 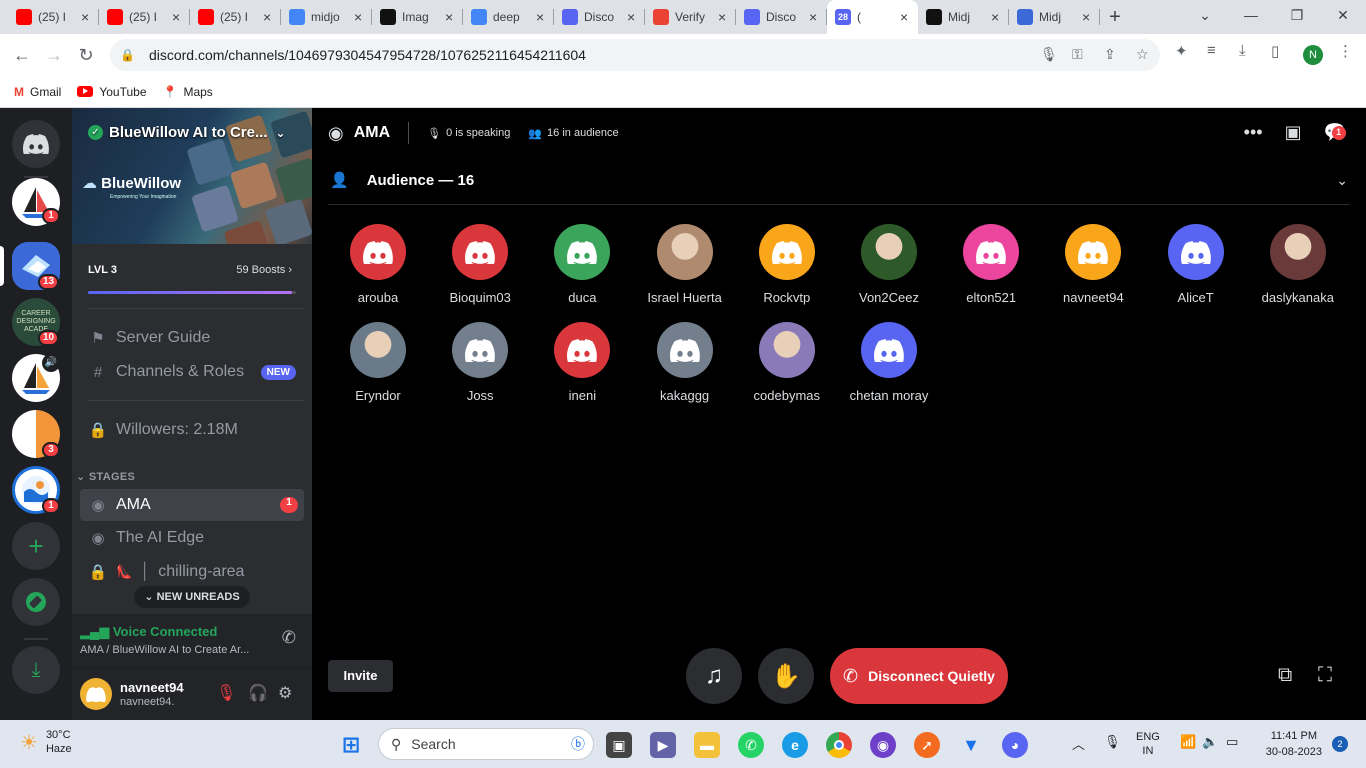 I want to click on bookmark-maps: 📍 Maps, so click(x=188, y=92).